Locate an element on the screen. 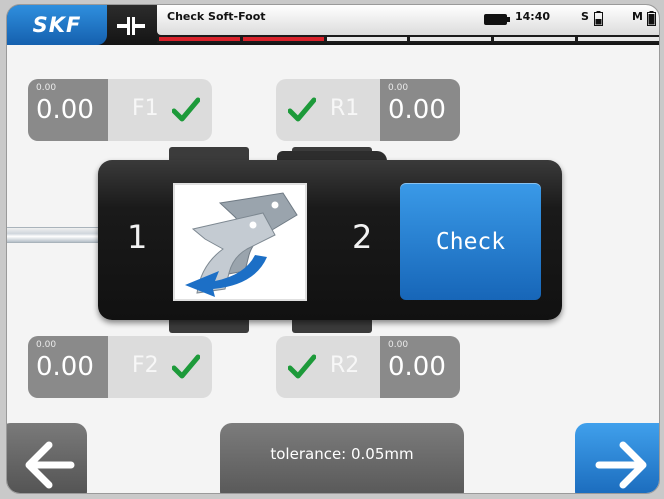 This screenshot has width=664, height=499. soft-foot-image is located at coordinates (240, 242).